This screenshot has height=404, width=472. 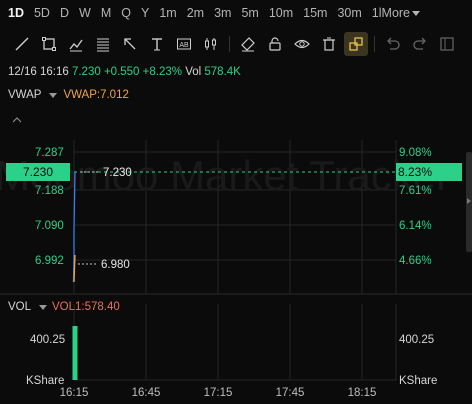 I want to click on timeframe-1m: 1m, so click(x=167, y=13).